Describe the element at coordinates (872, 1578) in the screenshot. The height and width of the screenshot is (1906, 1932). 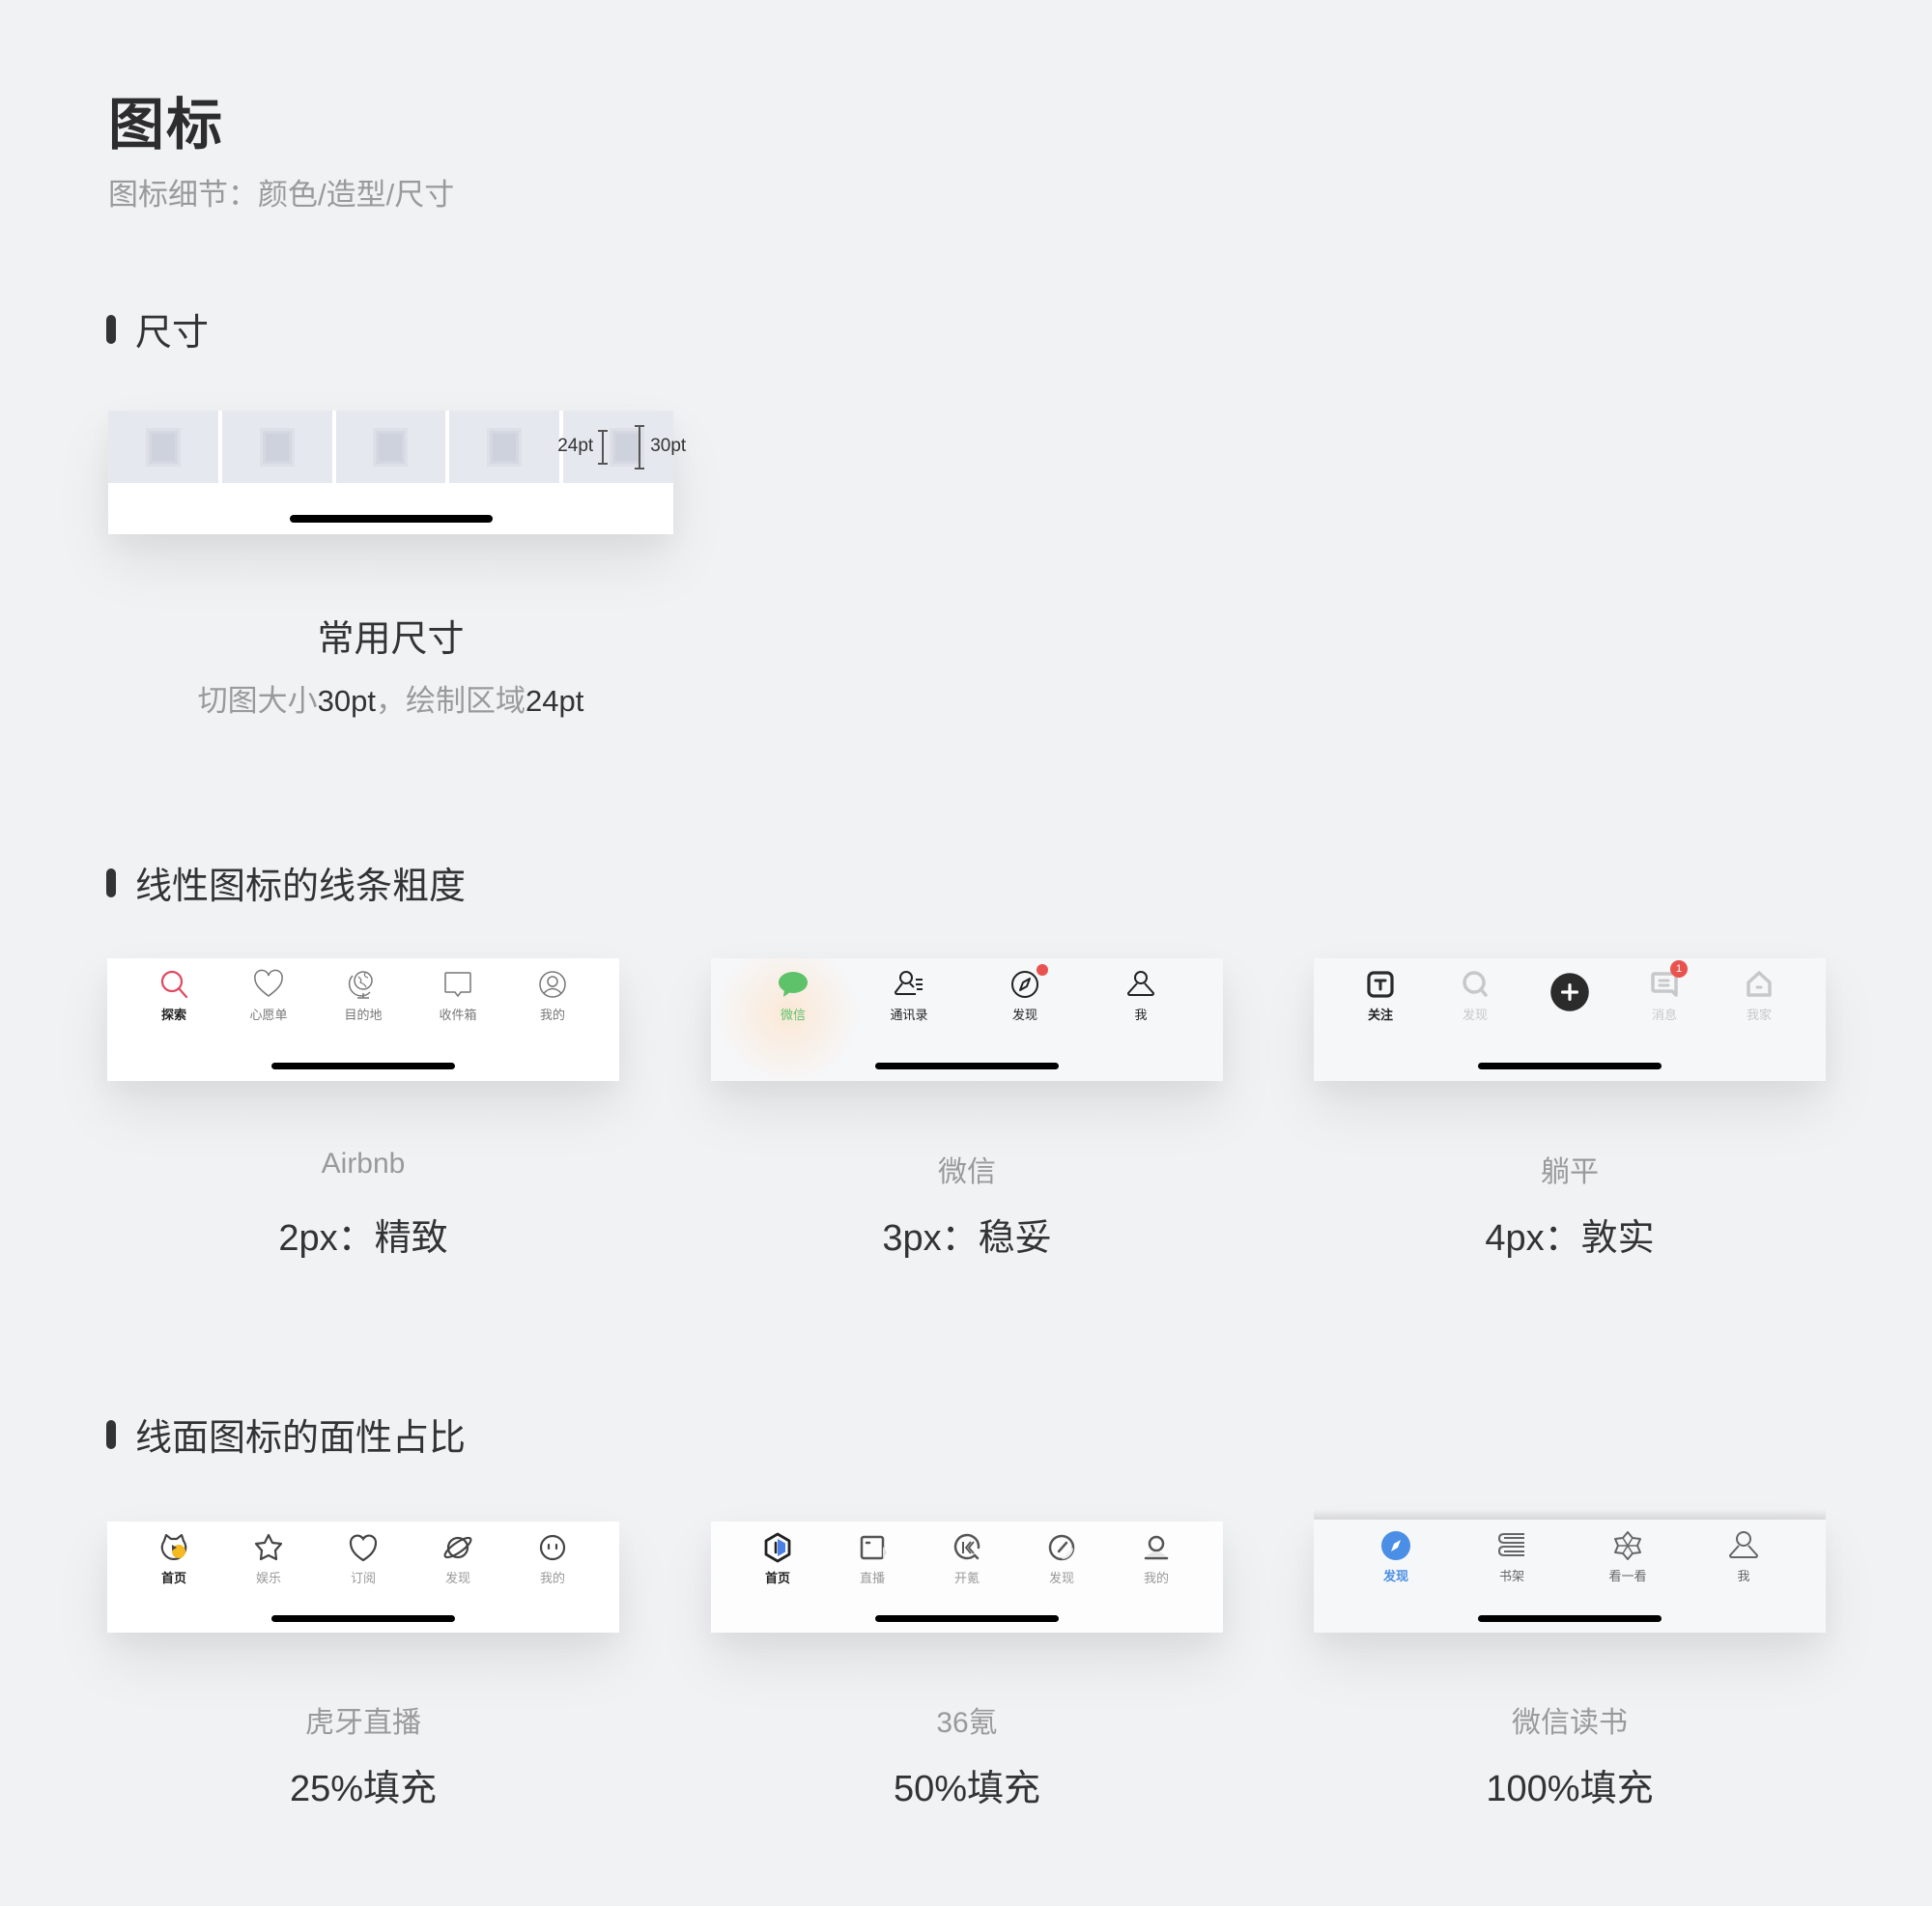
I see `tab-label: 直播` at that location.